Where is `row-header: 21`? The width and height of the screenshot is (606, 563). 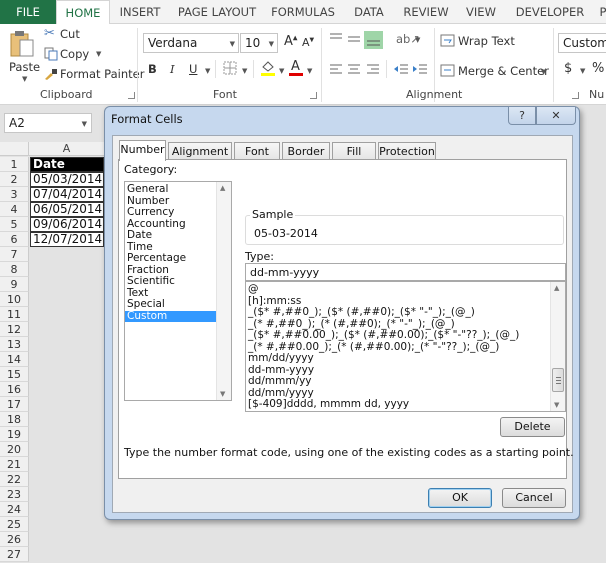 row-header: 21 is located at coordinates (14, 464).